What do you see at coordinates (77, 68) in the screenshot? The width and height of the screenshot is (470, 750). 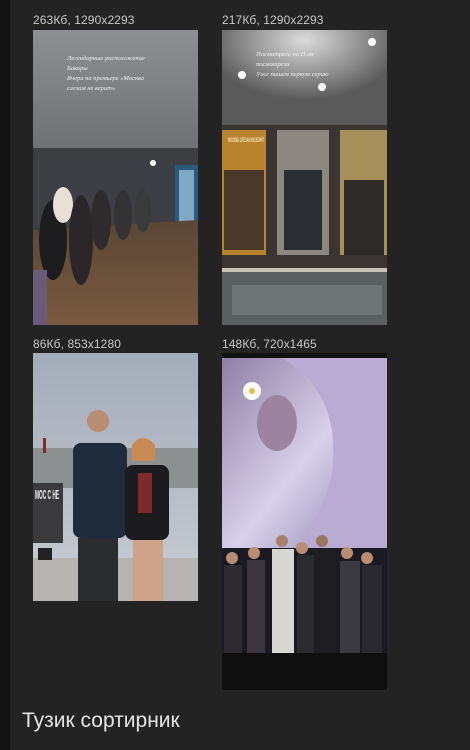 I see `overlay-text-1b: Бакоры` at bounding box center [77, 68].